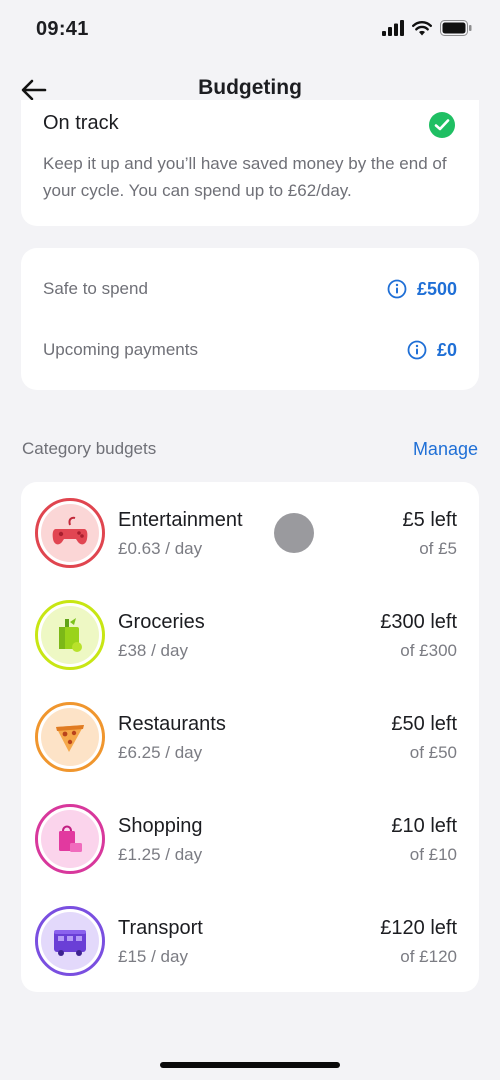 This screenshot has width=500, height=1080. What do you see at coordinates (160, 548) in the screenshot?
I see `category-daily-rate: £0.63 / day` at bounding box center [160, 548].